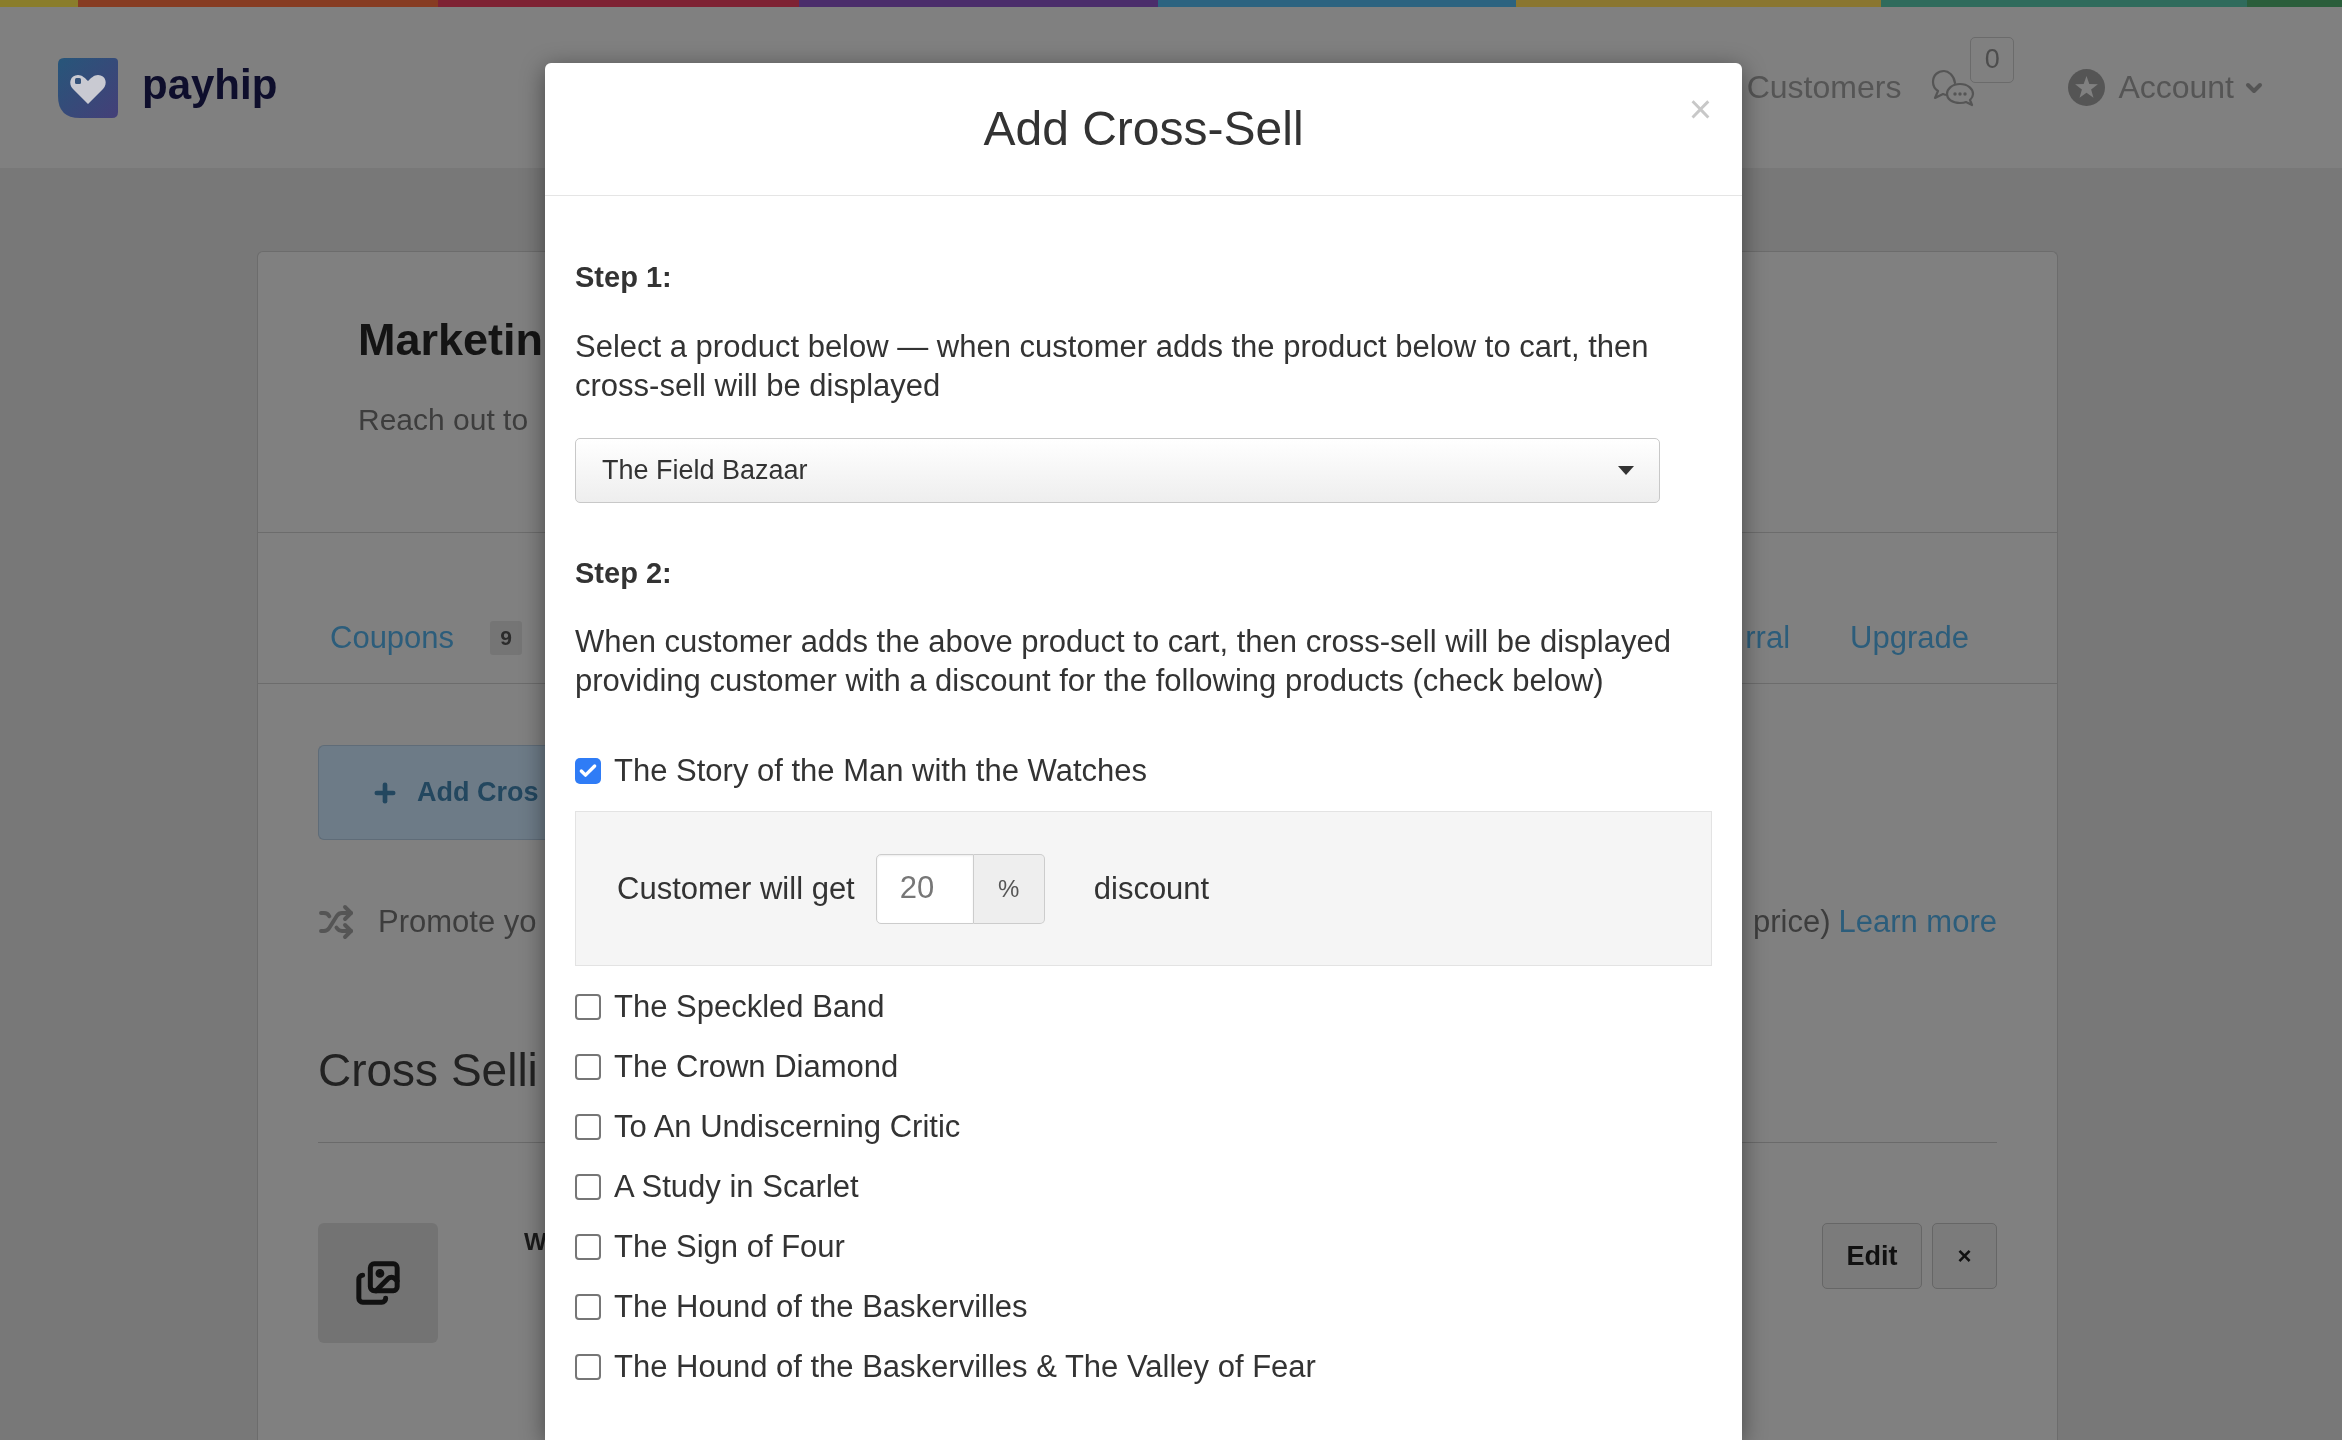 The width and height of the screenshot is (2342, 1440). I want to click on product-select: The Field Bazaar, so click(1117, 470).